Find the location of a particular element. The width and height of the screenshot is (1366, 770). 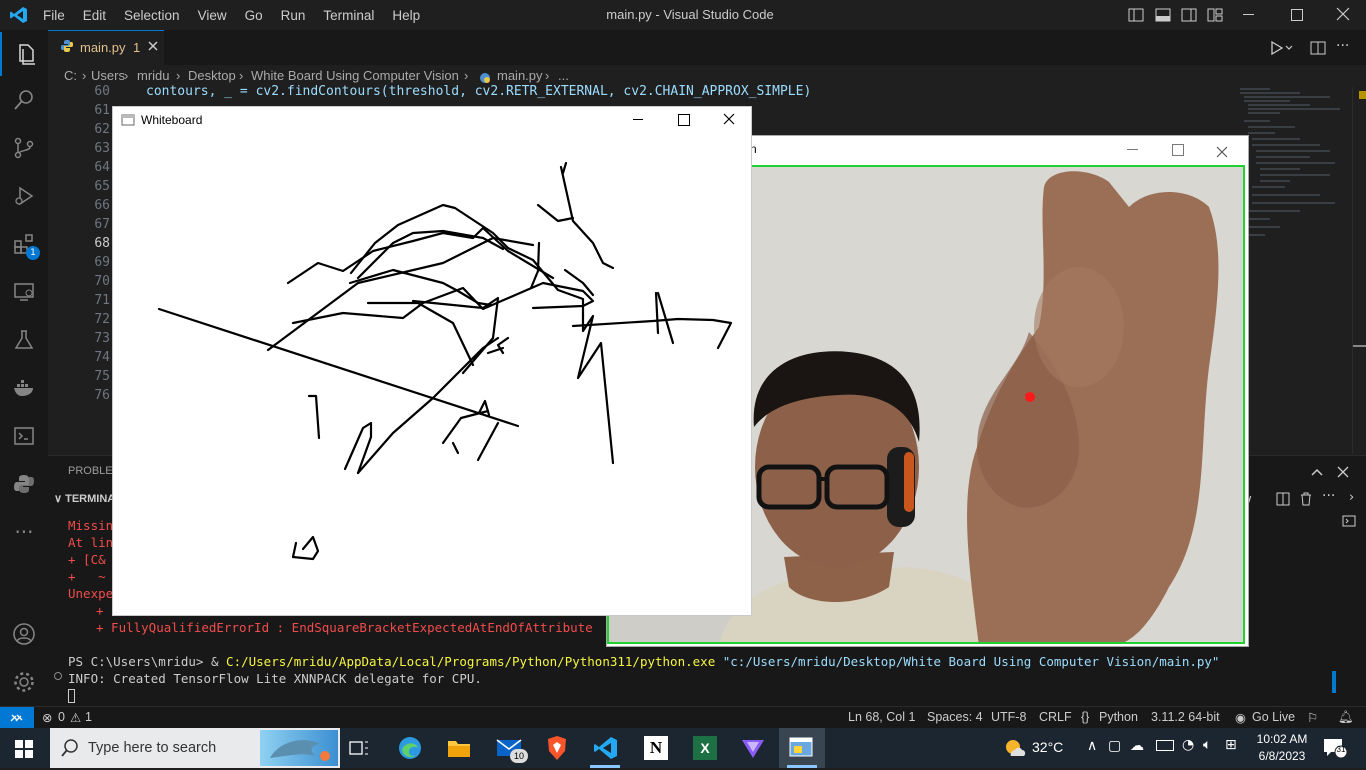

language-braces-icon: {} is located at coordinates (1085, 717).